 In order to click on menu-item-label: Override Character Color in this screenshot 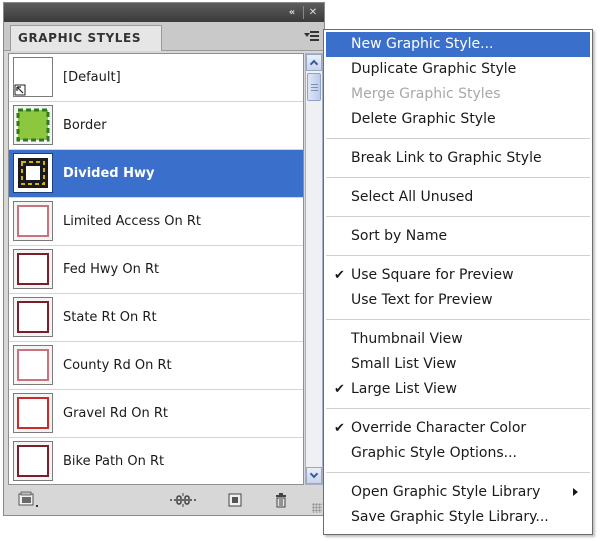, I will do `click(439, 428)`.